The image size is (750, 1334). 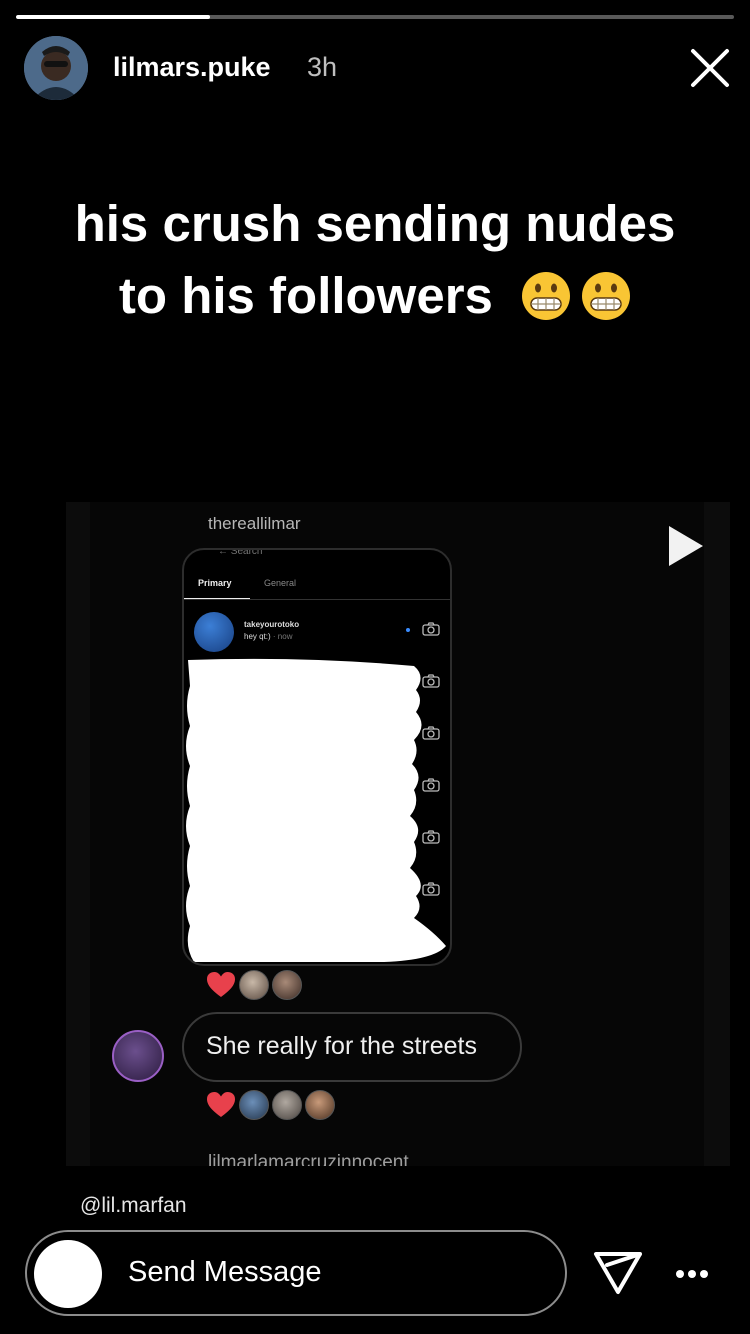 What do you see at coordinates (710, 68) in the screenshot?
I see `close-icon` at bounding box center [710, 68].